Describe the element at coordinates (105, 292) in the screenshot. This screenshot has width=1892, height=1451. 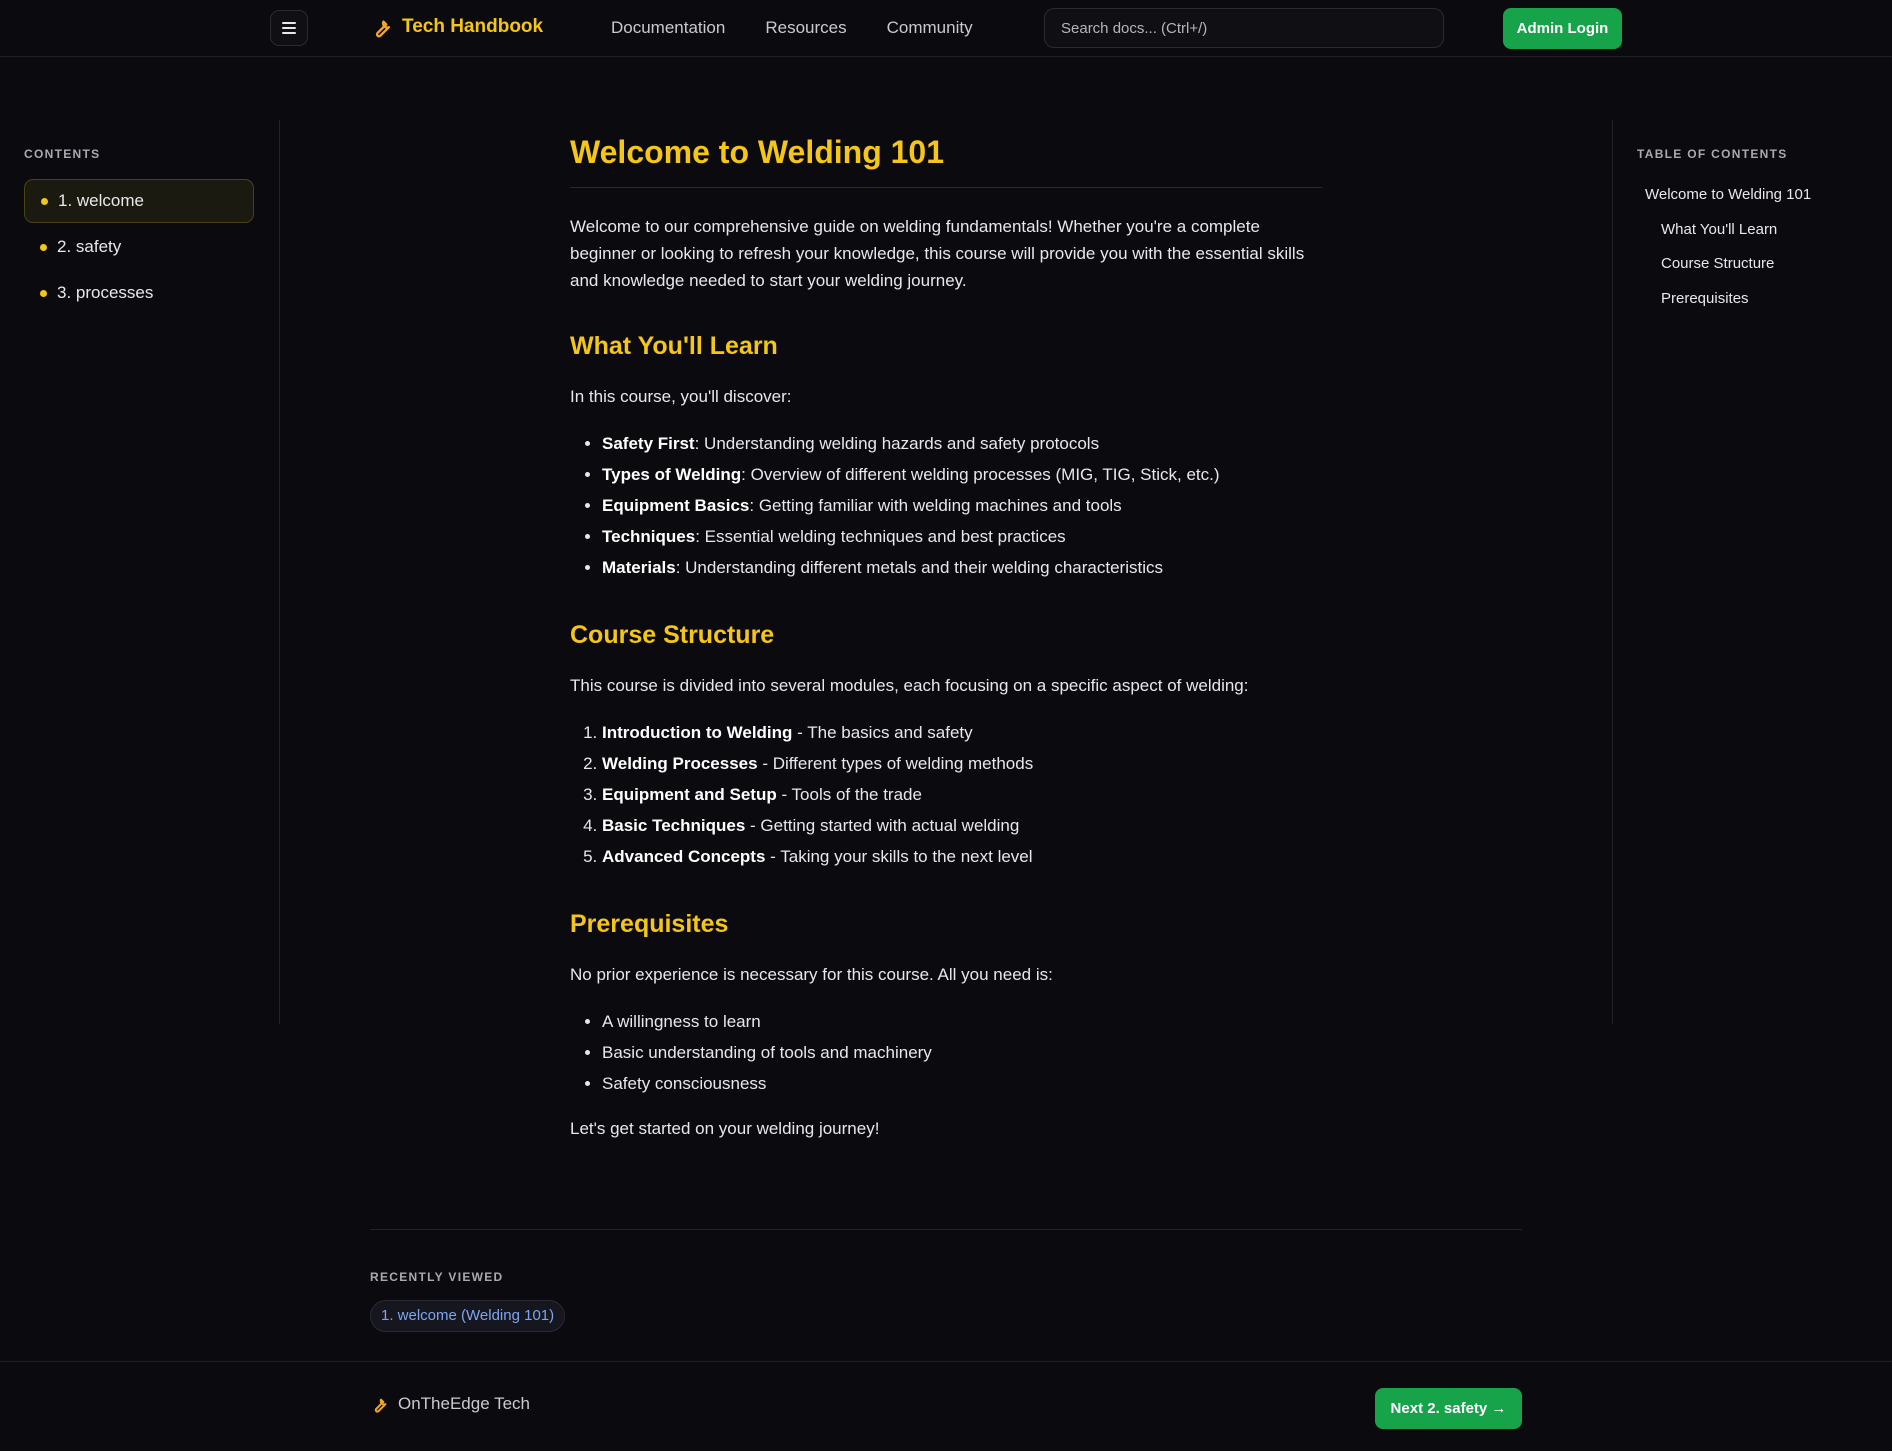
I see `sidebar-item-label: 3. processes` at that location.